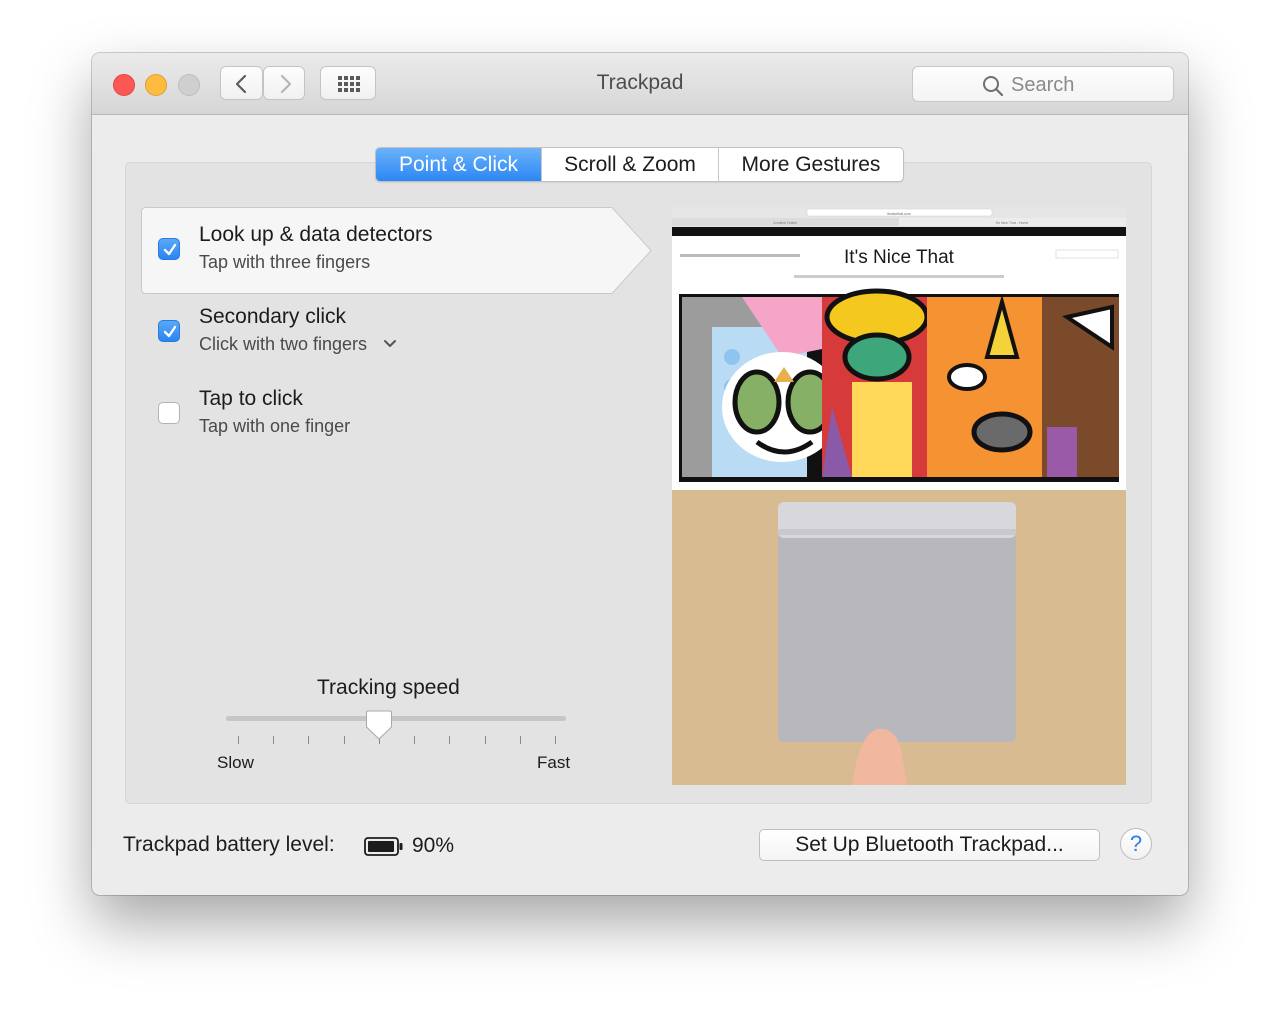 Image resolution: width=1280 pixels, height=1027 pixels. I want to click on lookup-checkbox, so click(169, 249).